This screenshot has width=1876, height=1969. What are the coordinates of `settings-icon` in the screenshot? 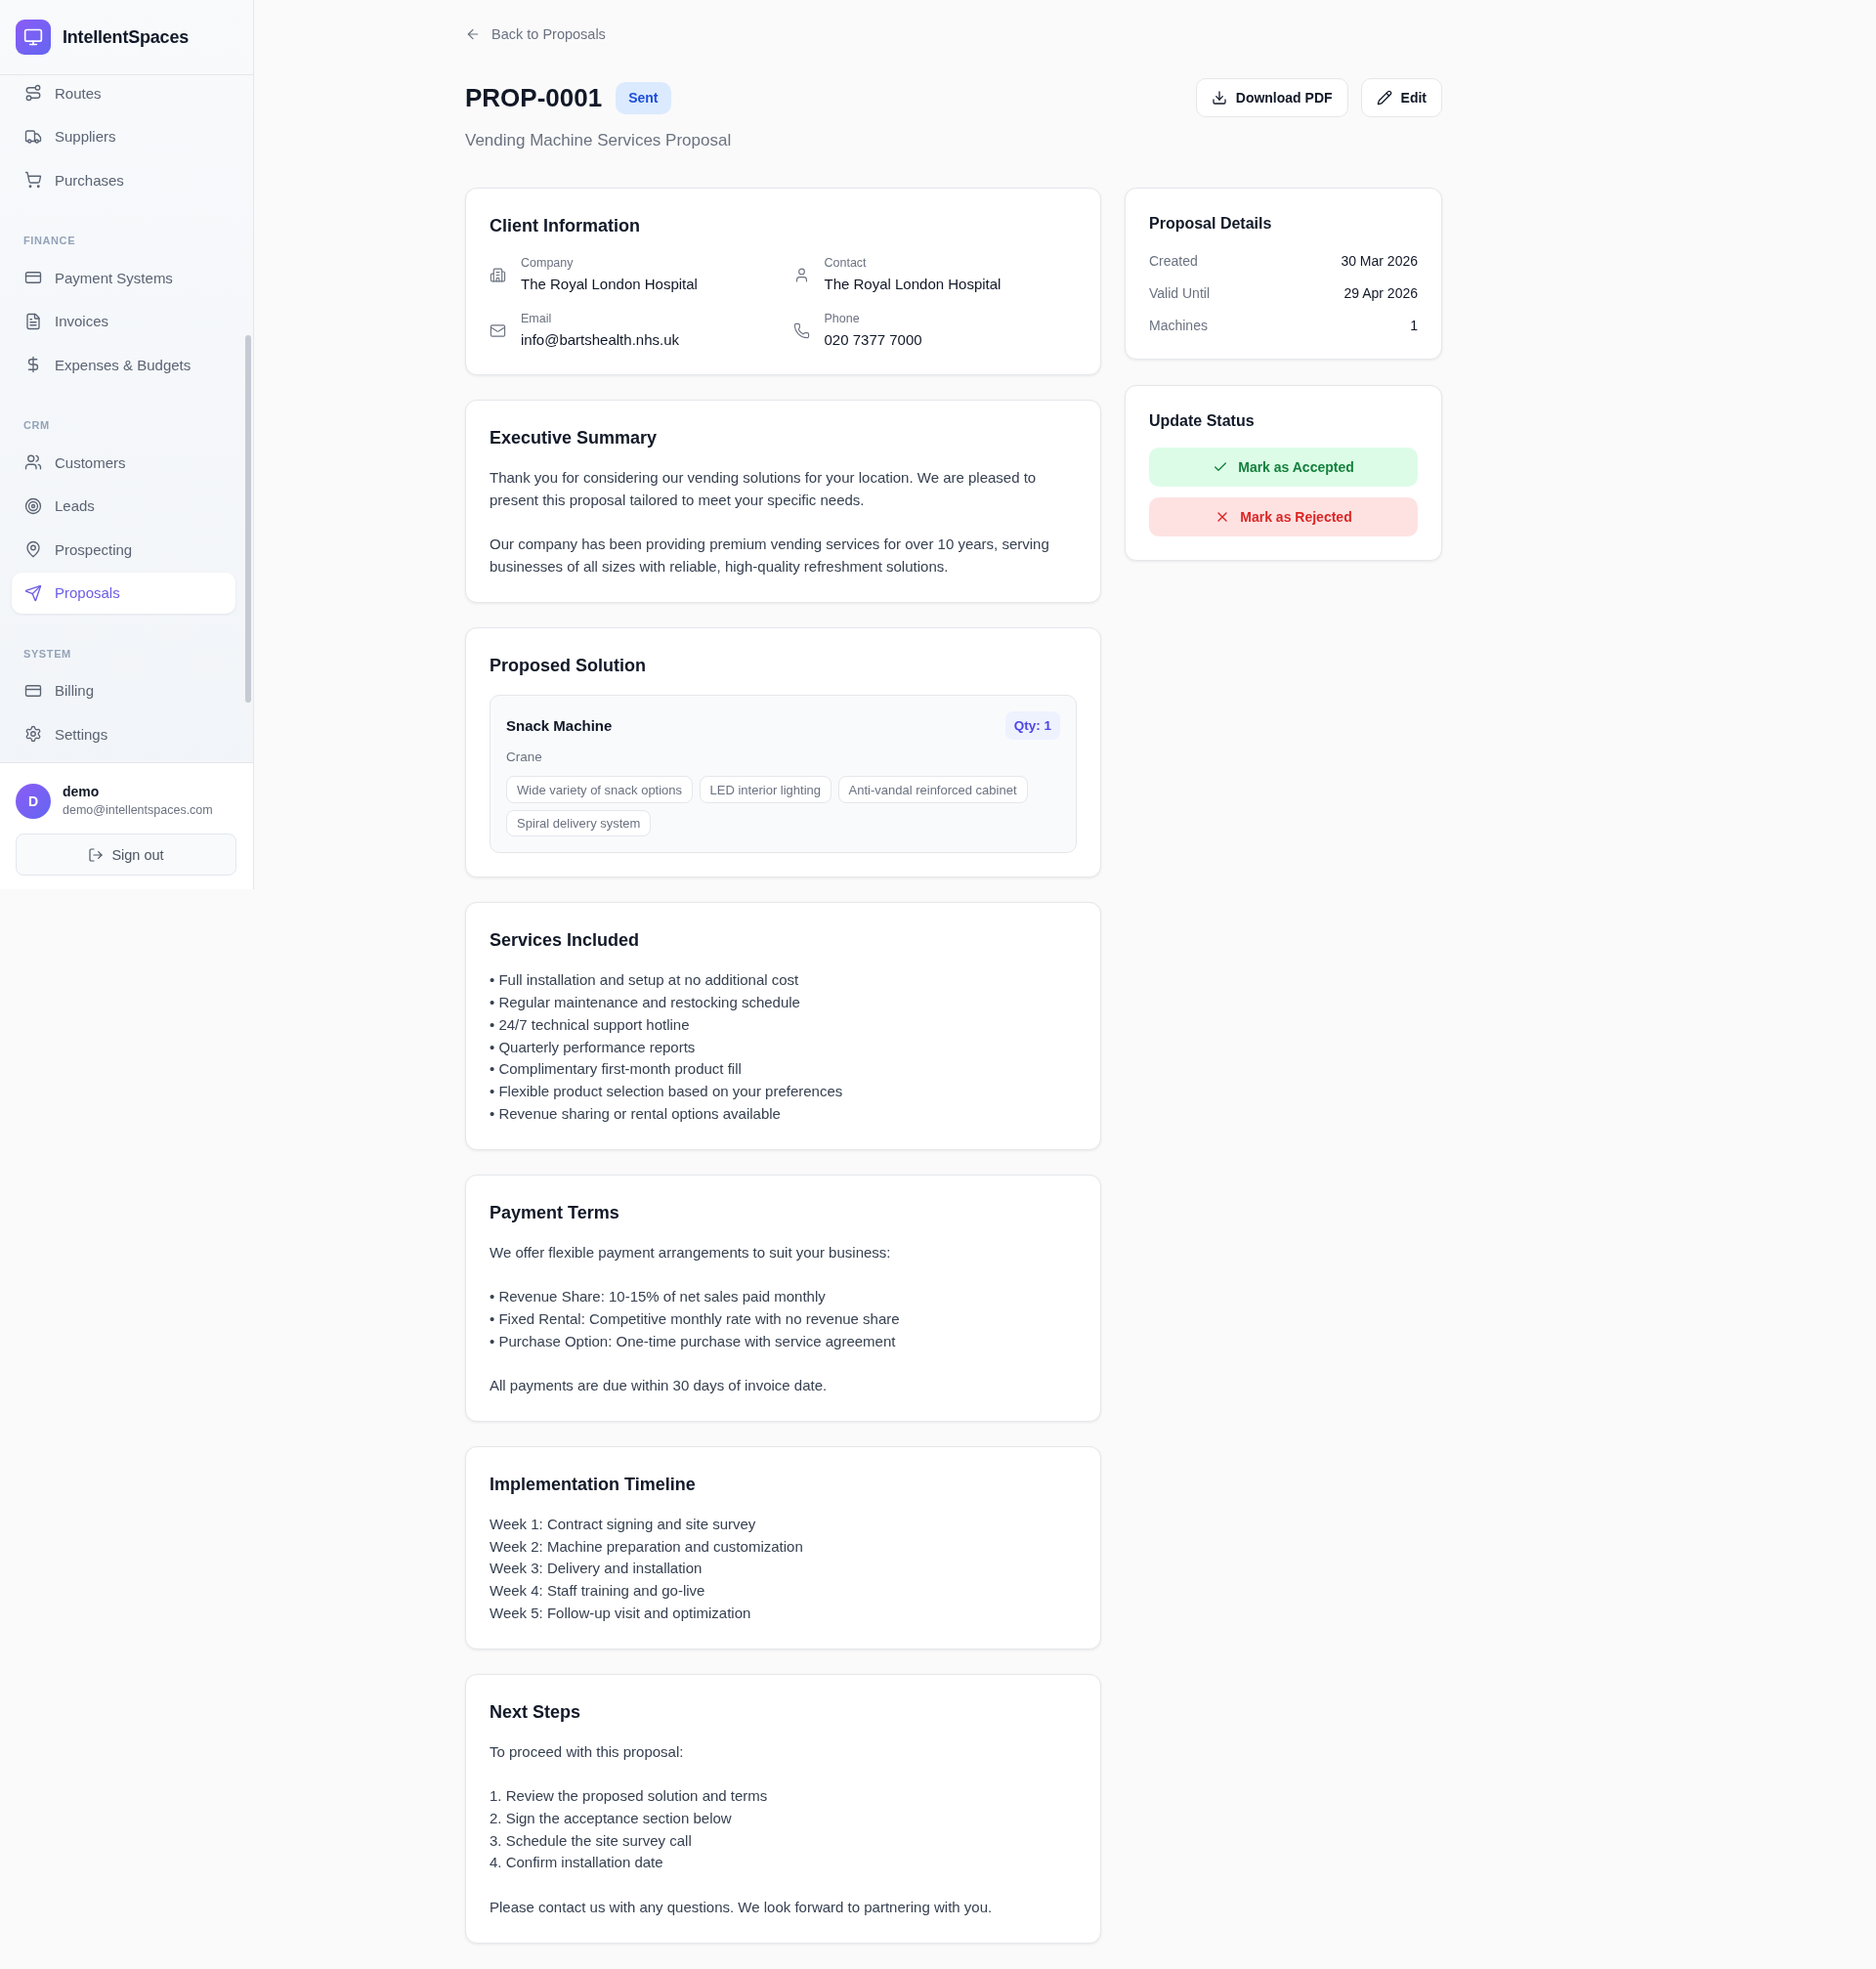 It's located at (33, 734).